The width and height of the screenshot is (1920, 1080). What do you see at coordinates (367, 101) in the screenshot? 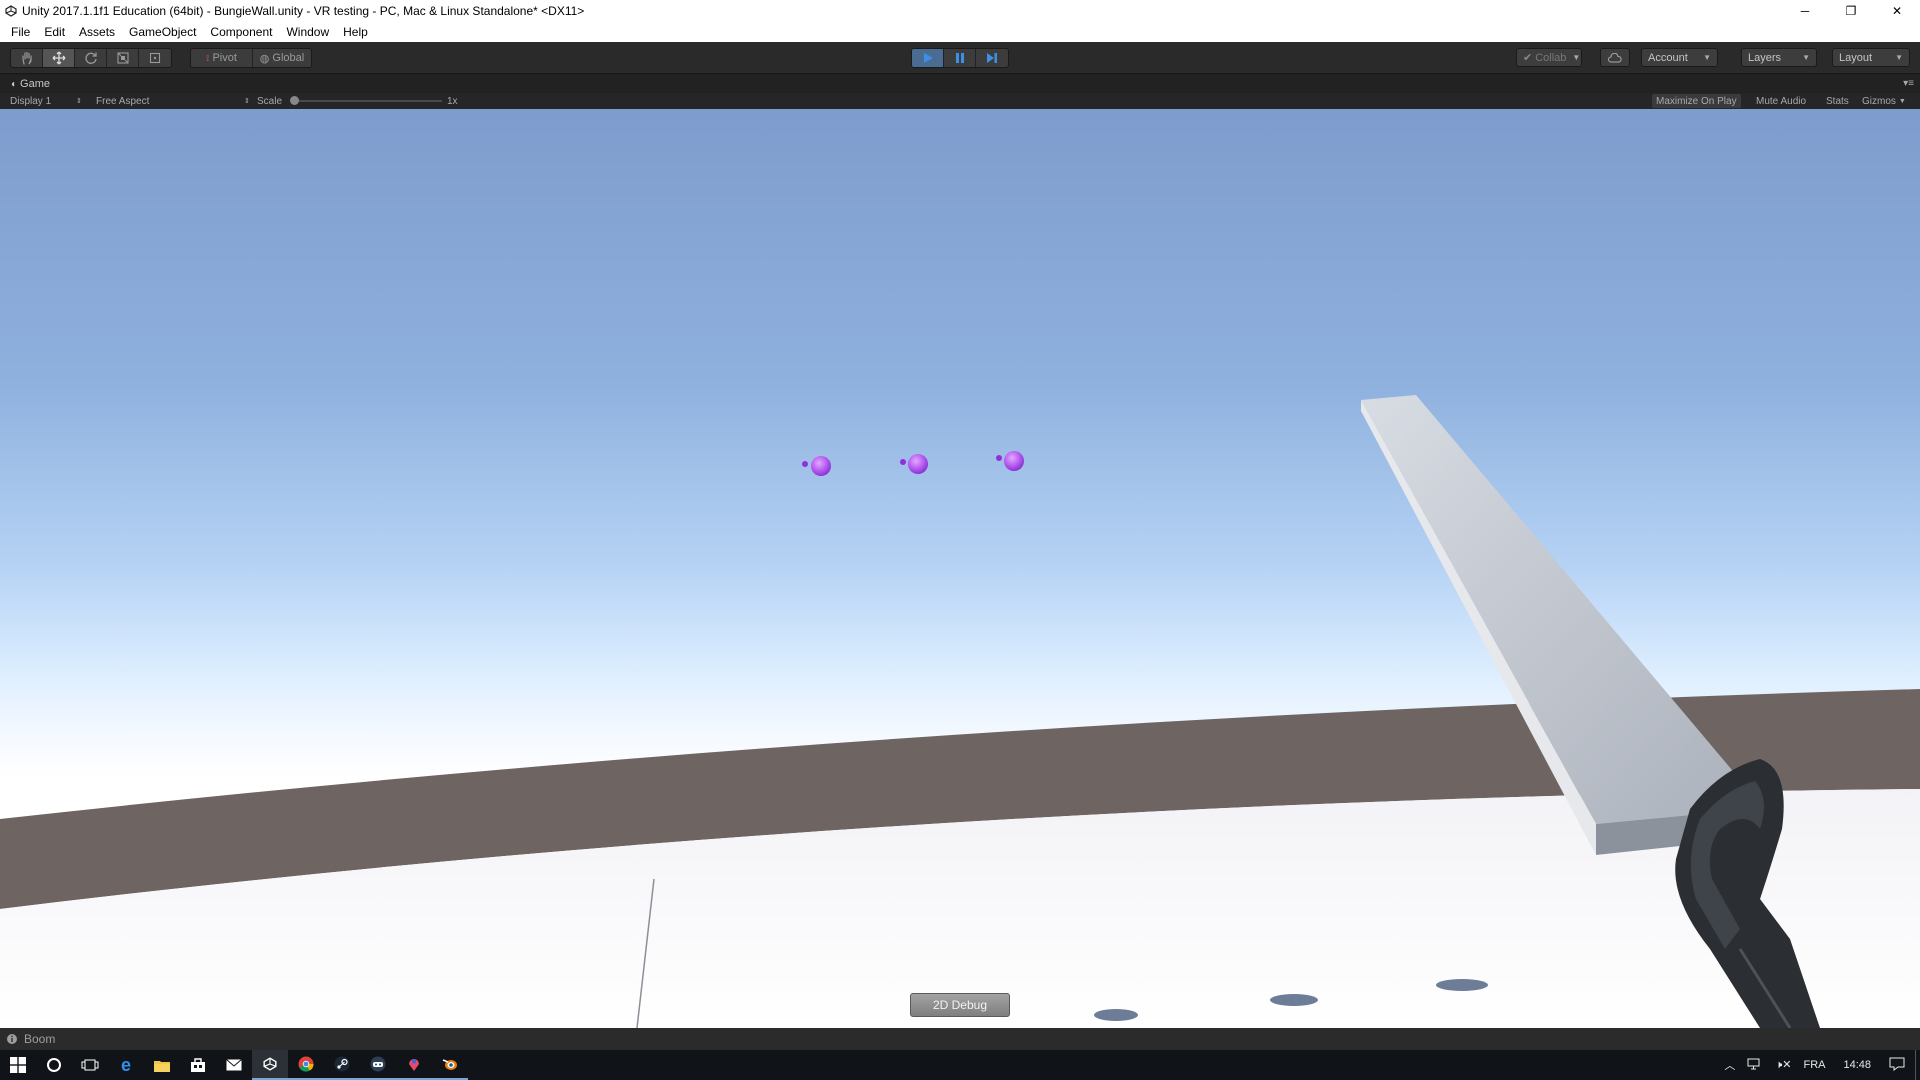
I see `scale-slider-track` at bounding box center [367, 101].